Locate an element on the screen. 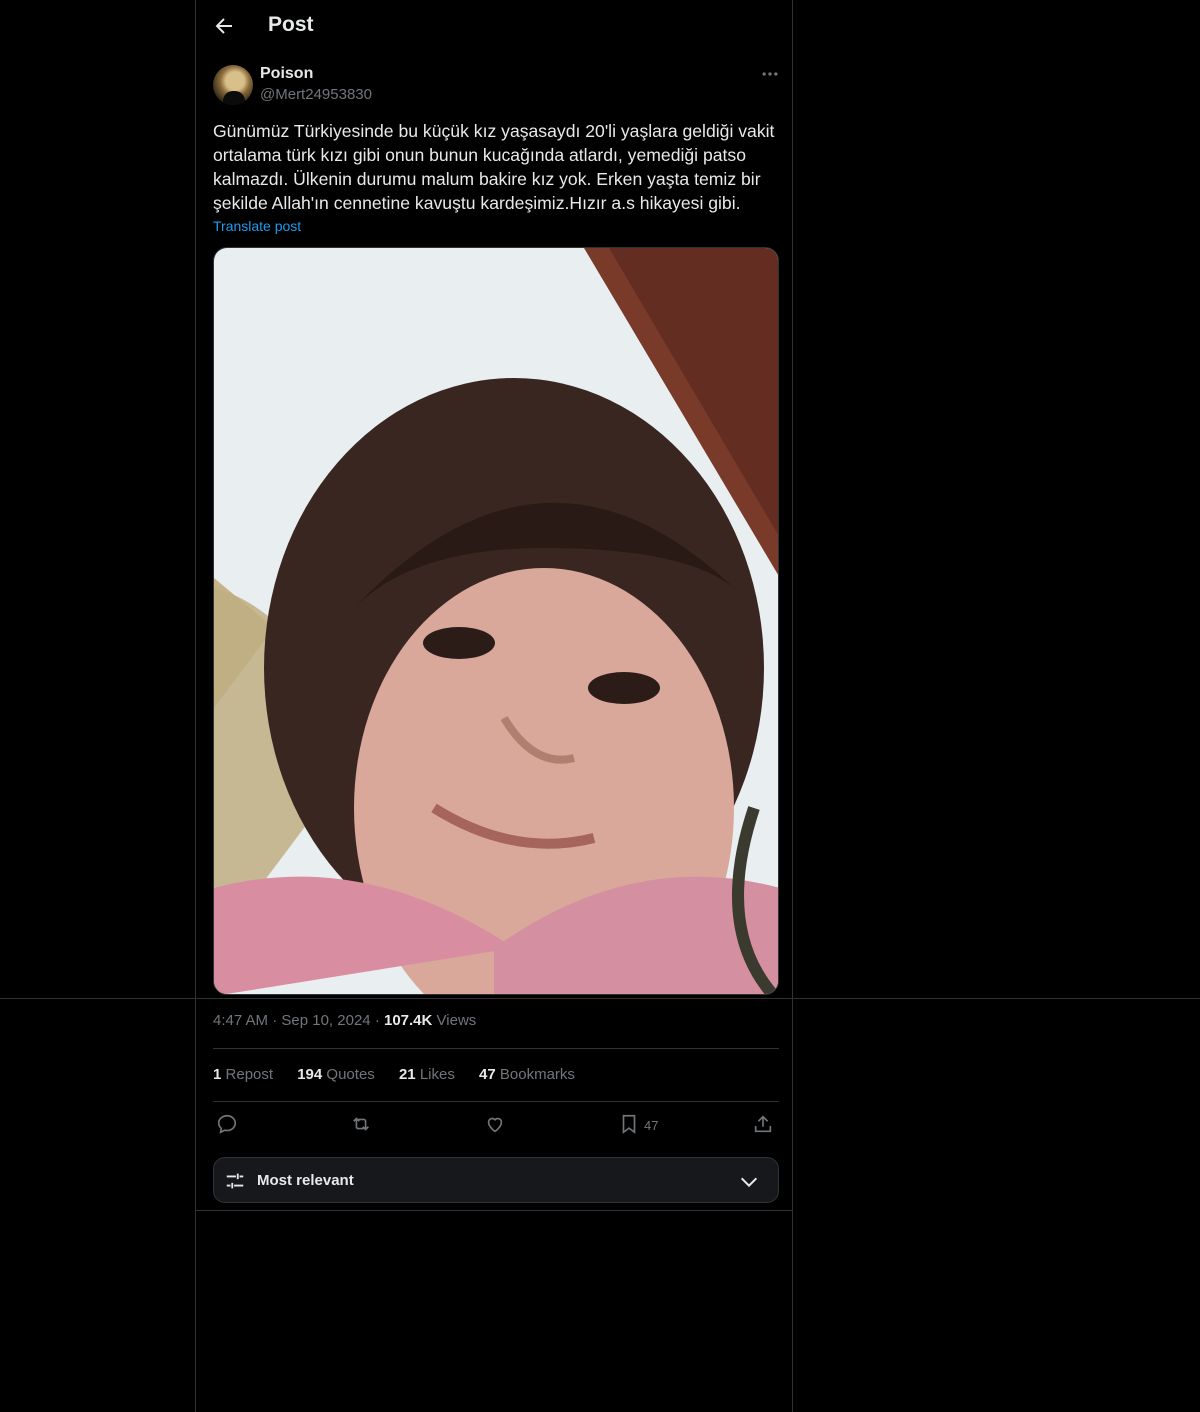  sort-label: Most relevant is located at coordinates (305, 1180).